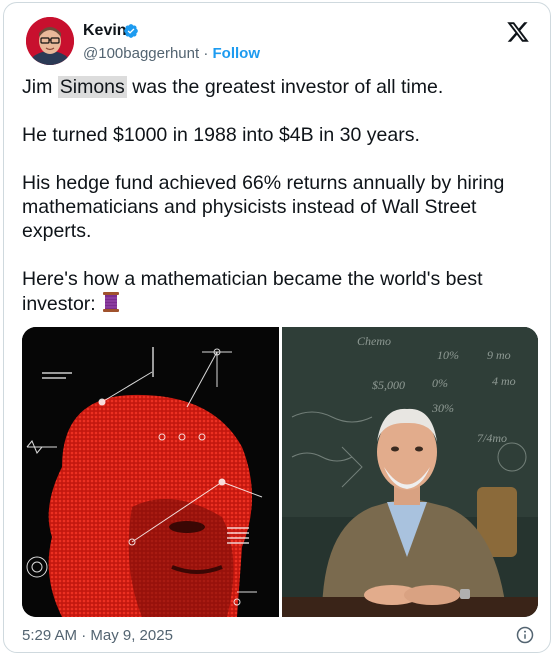  Describe the element at coordinates (40, 87) in the screenshot. I see `text-jim: Jim` at that location.